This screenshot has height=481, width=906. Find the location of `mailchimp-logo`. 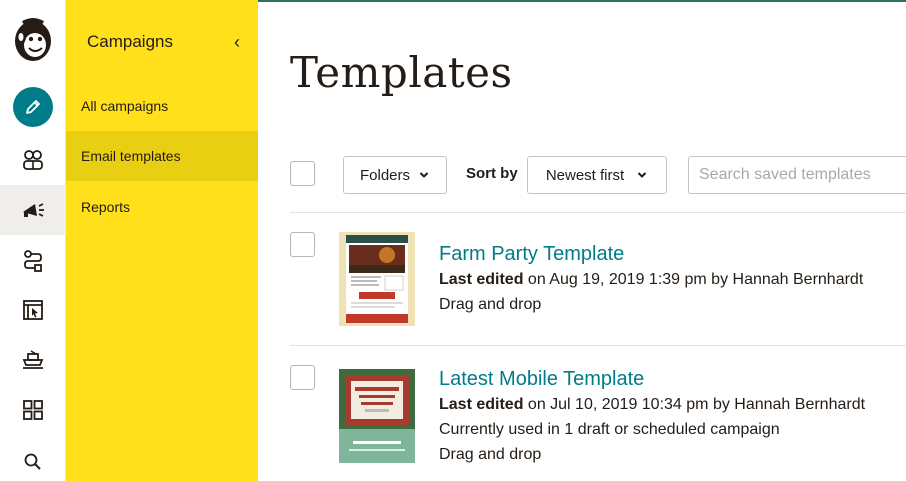

mailchimp-logo is located at coordinates (33, 40).